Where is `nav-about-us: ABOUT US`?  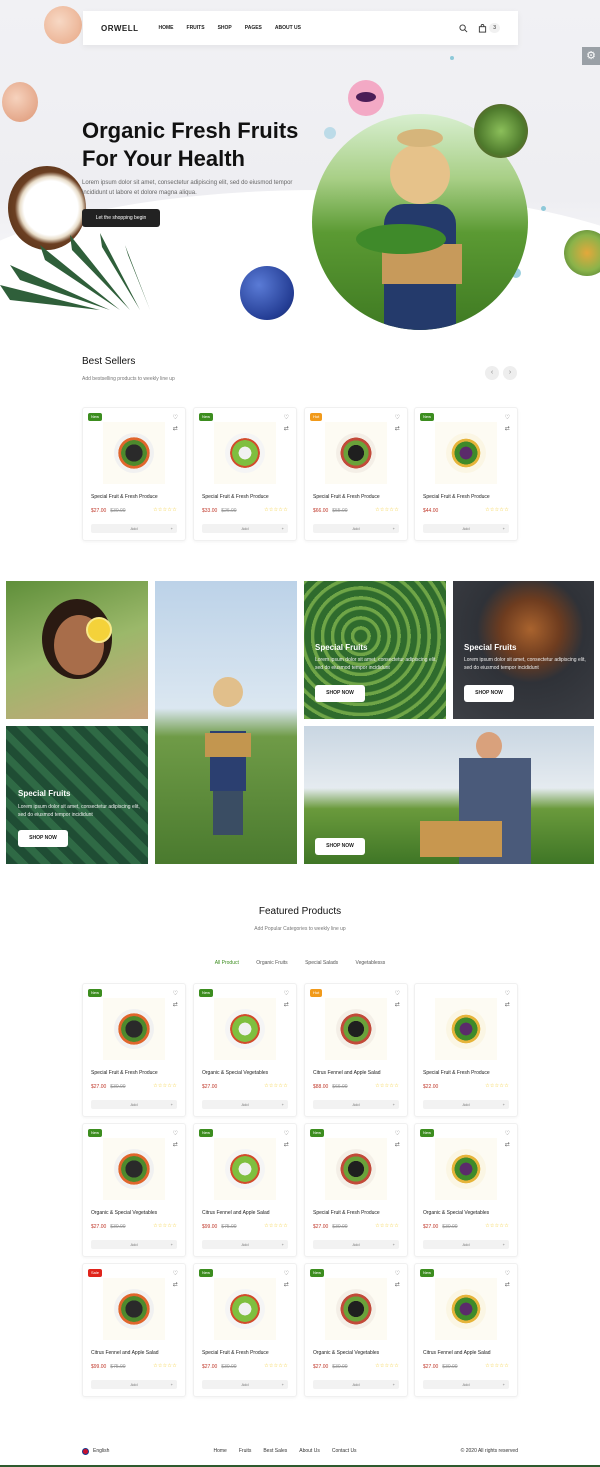 nav-about-us: ABOUT US is located at coordinates (288, 28).